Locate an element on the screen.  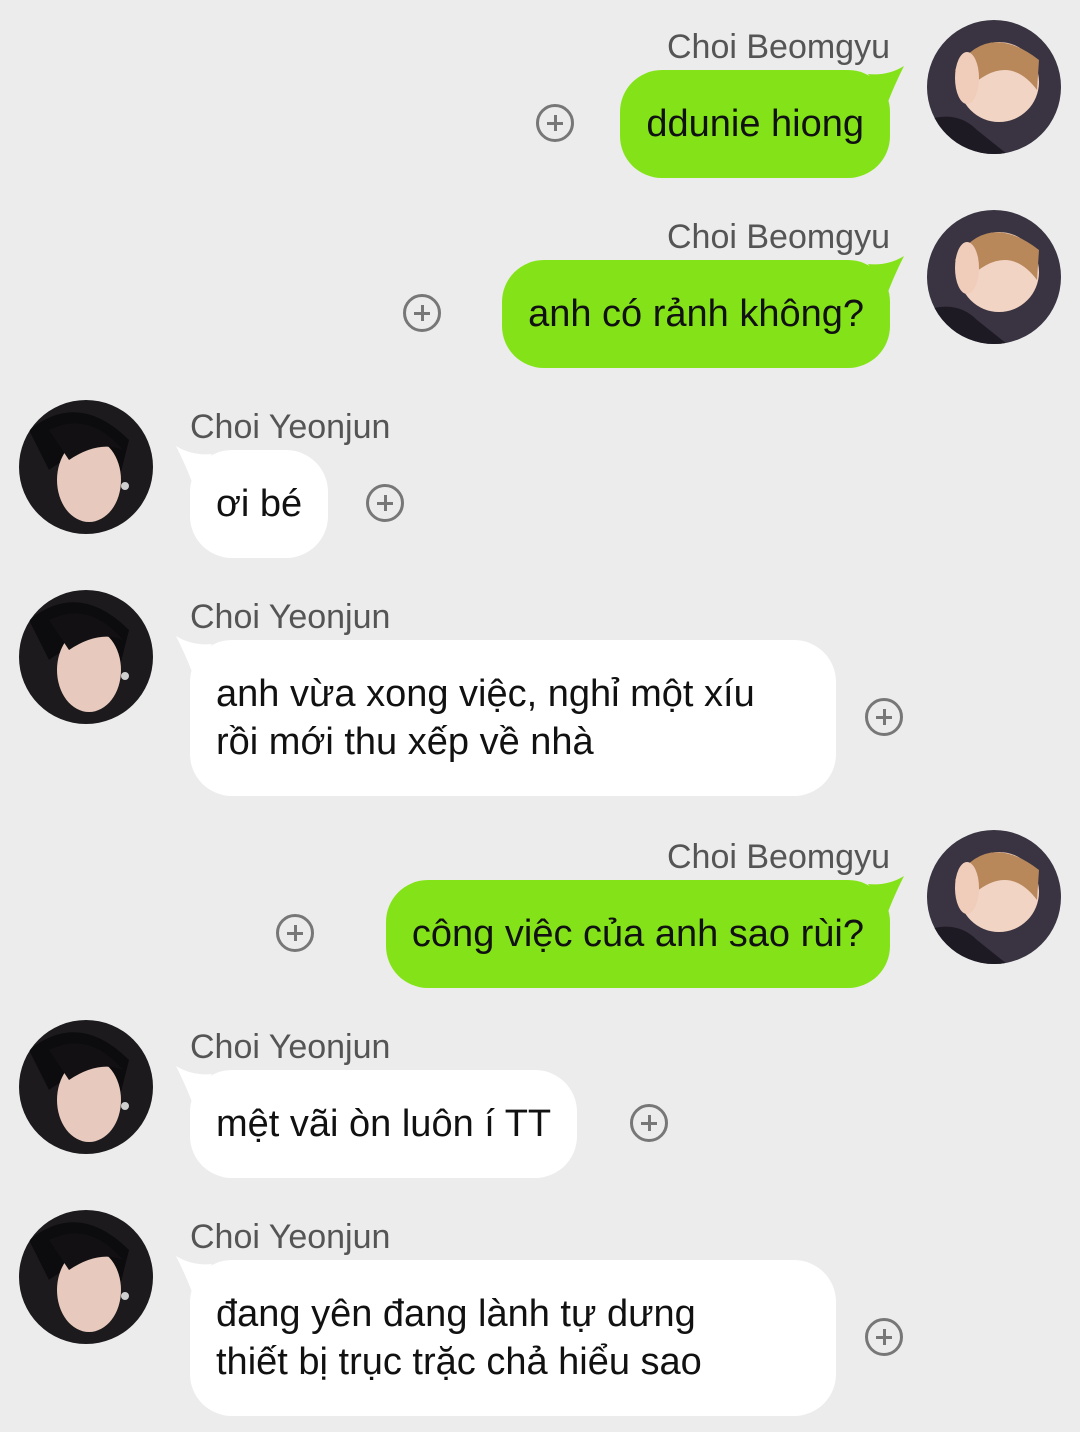
message-bubble: ddunie hiong is located at coordinates (762, 122).